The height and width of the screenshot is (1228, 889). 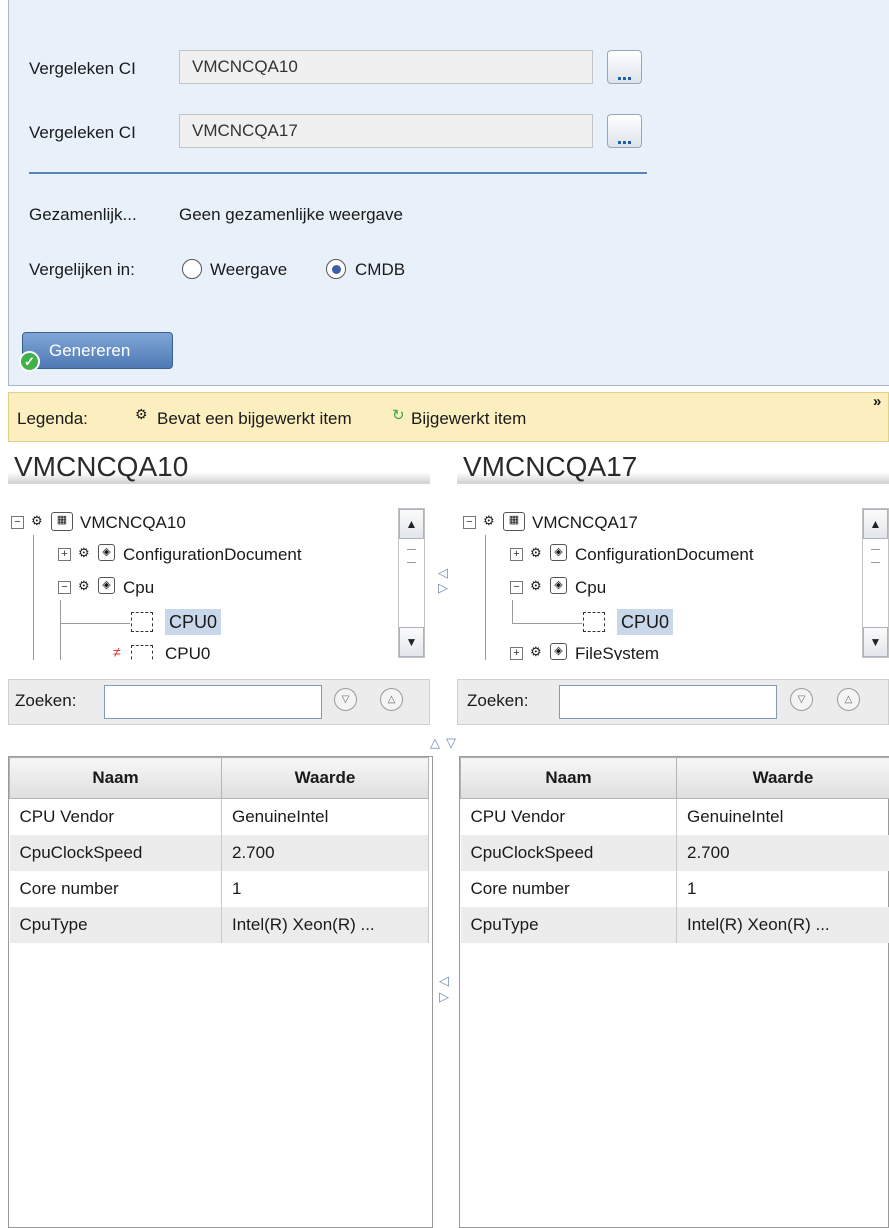 I want to click on radio-view-label: Weergave, so click(x=249, y=269).